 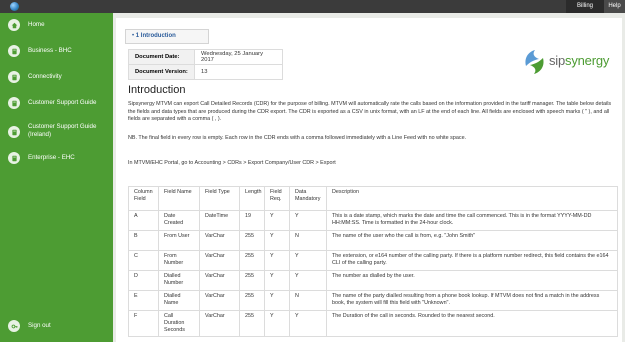 What do you see at coordinates (143, 240) in the screenshot?
I see `table-cell: B` at bounding box center [143, 240].